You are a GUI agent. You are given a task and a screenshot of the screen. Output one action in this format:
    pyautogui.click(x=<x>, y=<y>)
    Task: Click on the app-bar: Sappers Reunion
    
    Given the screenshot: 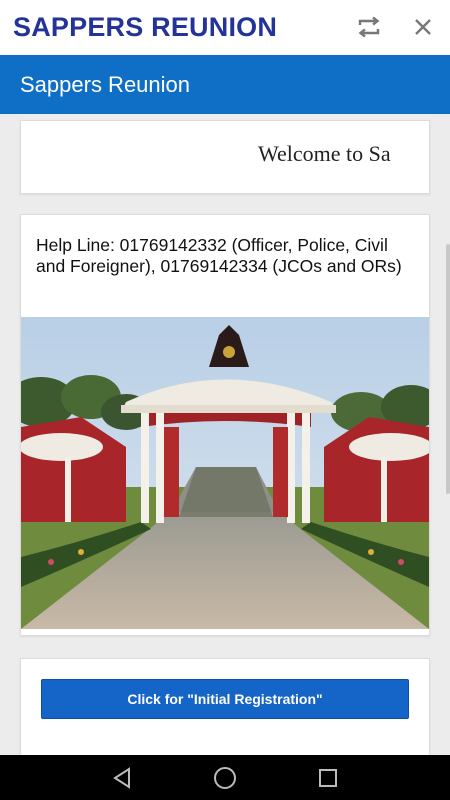 What is the action you would take?
    pyautogui.click(x=225, y=84)
    